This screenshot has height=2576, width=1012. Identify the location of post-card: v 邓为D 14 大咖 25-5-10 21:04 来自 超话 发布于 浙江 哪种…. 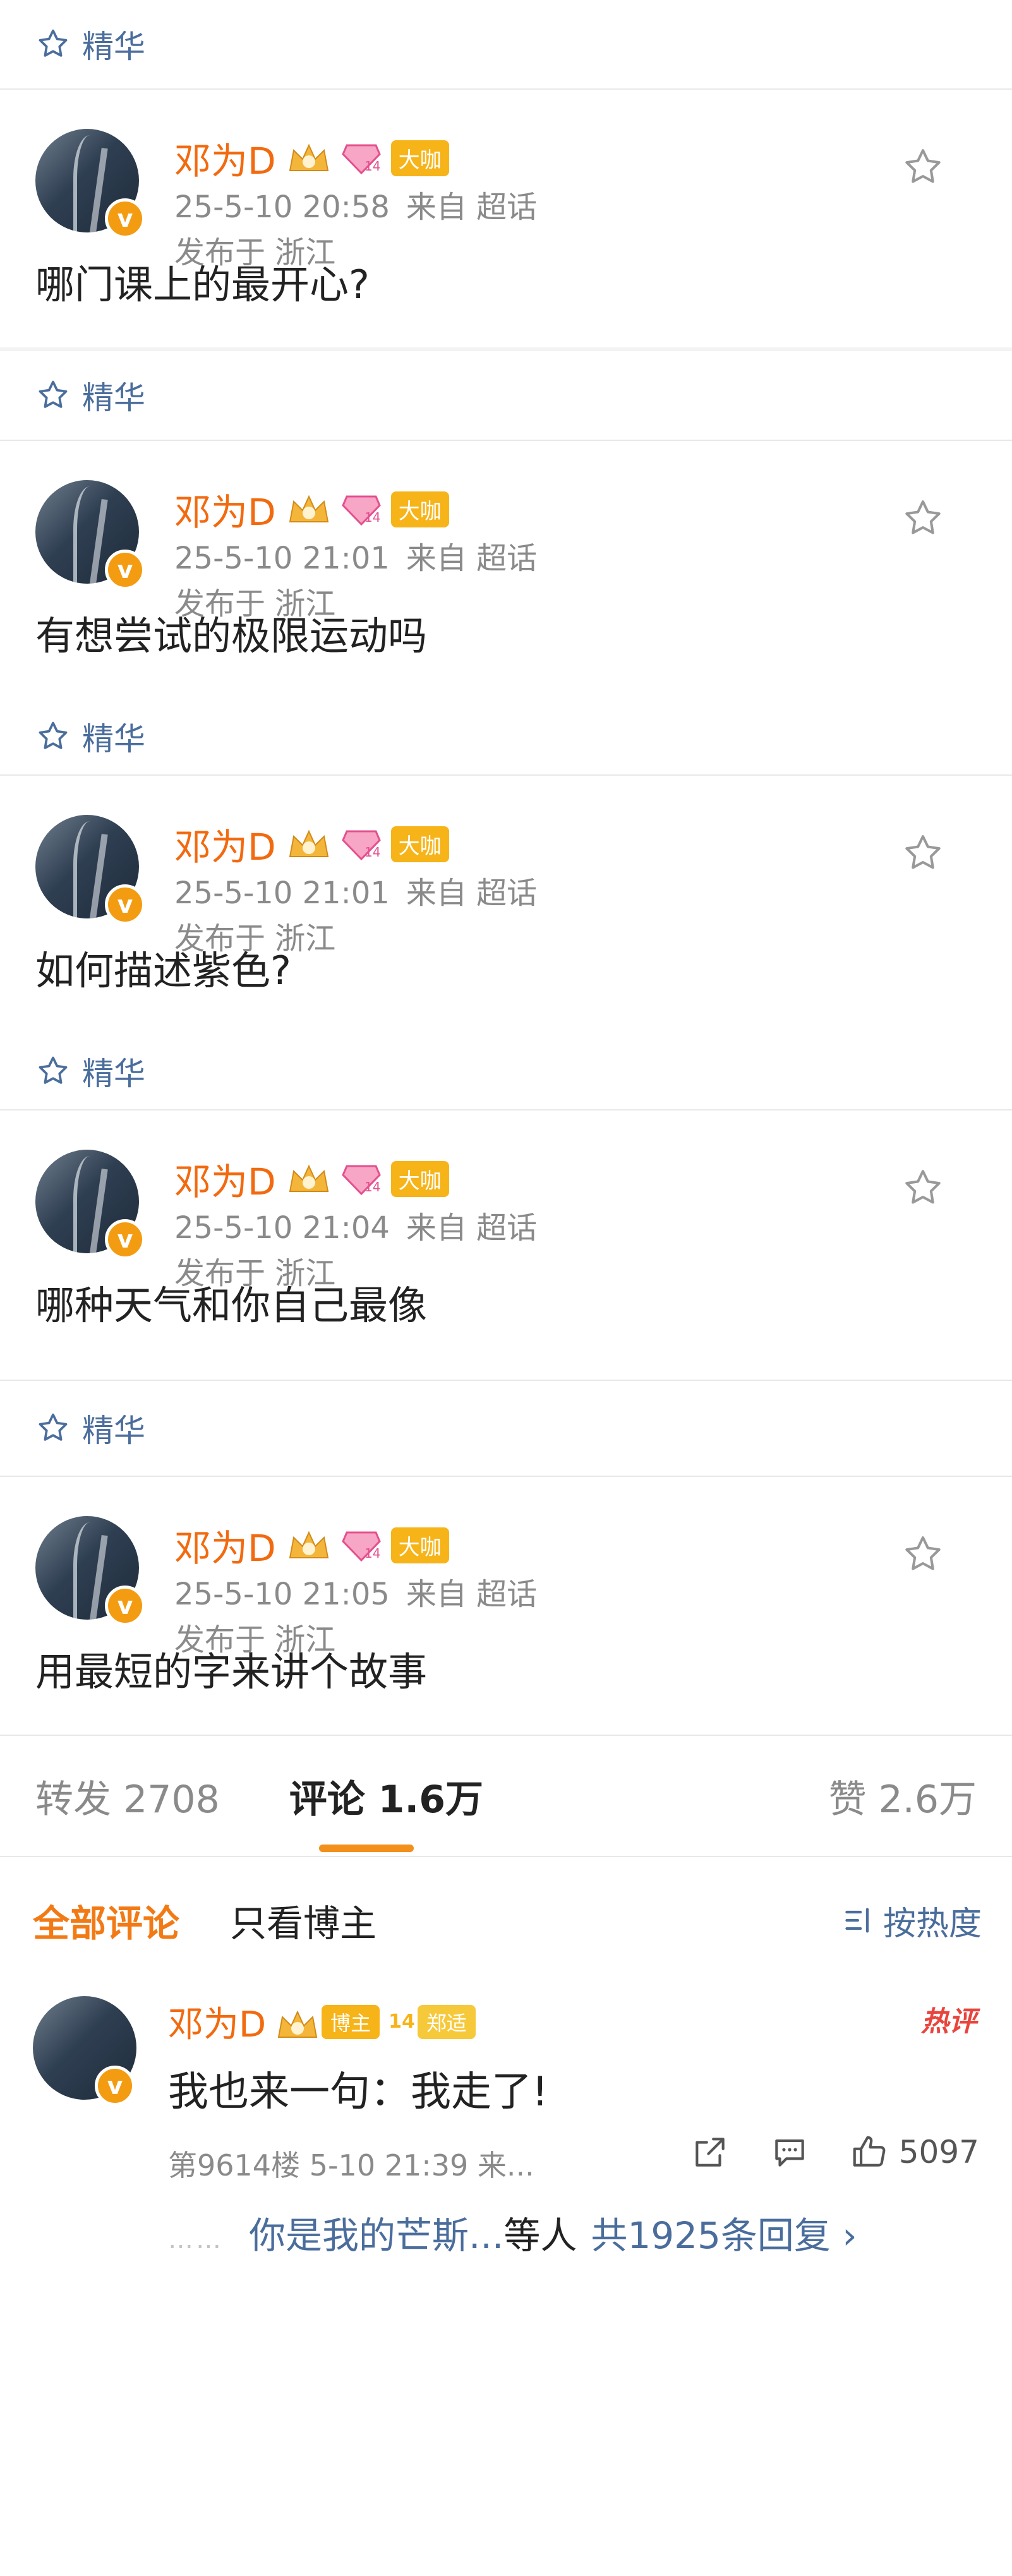
(506, 1245).